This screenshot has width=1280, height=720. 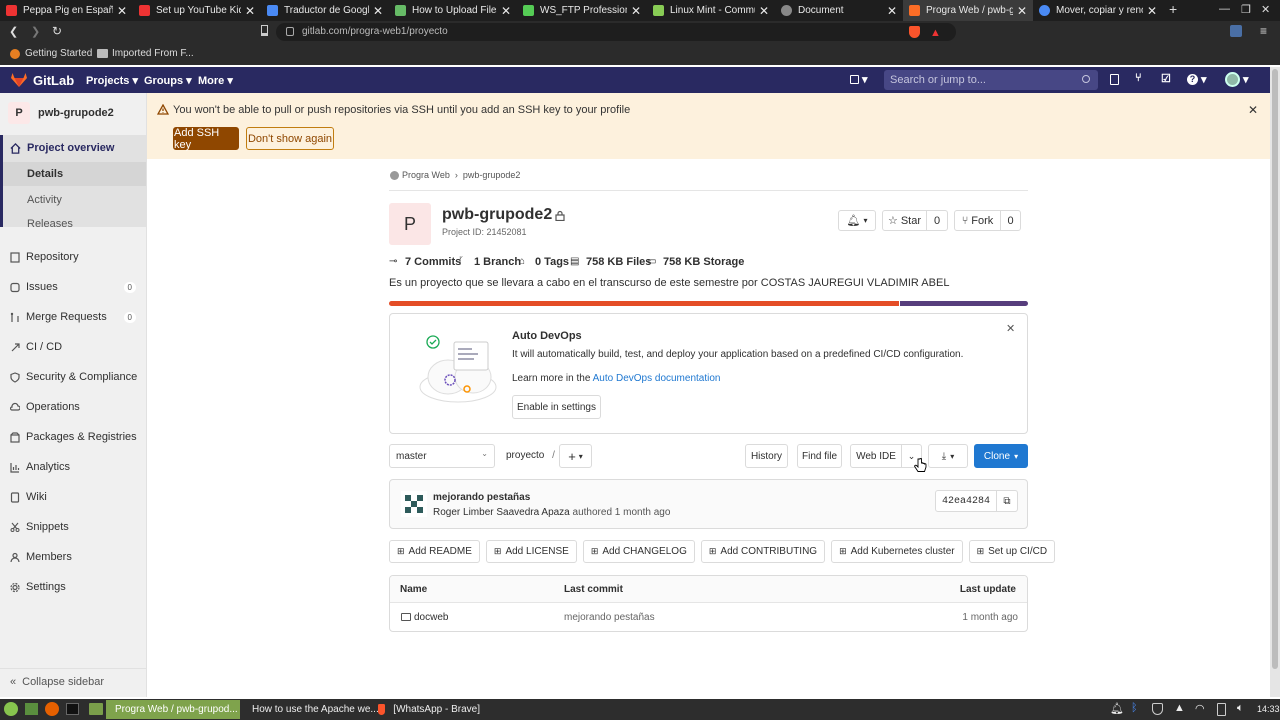 I want to click on new-tab-icon: +, so click(x=1173, y=9).